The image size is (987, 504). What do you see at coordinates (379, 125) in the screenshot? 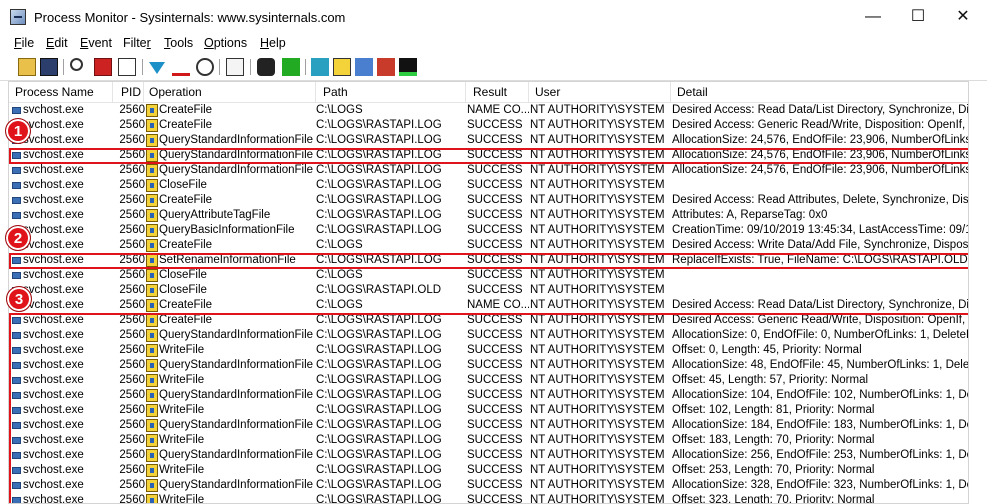
I see `path-cell: C:\LOGS\RASTAPI.LOG` at bounding box center [379, 125].